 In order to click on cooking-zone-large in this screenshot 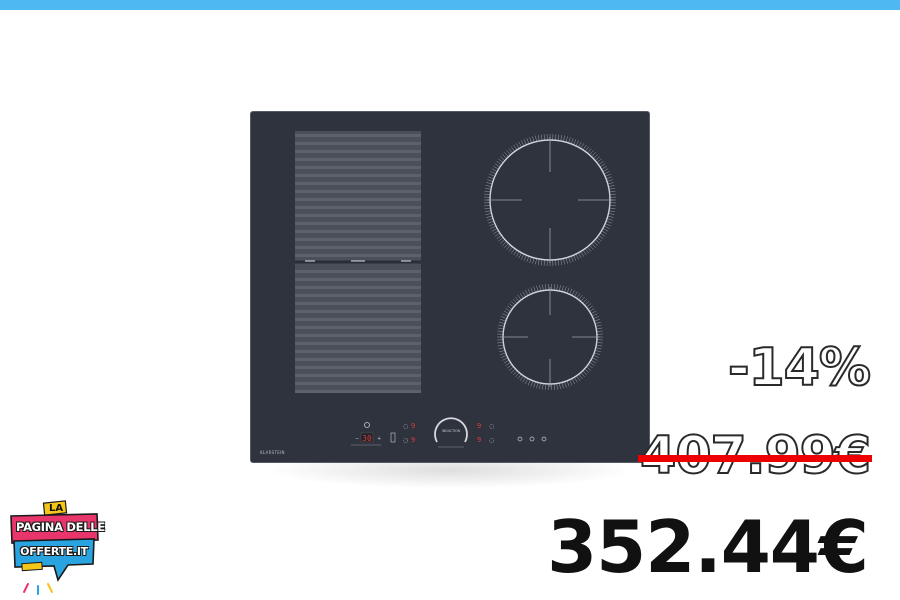, I will do `click(550, 200)`.